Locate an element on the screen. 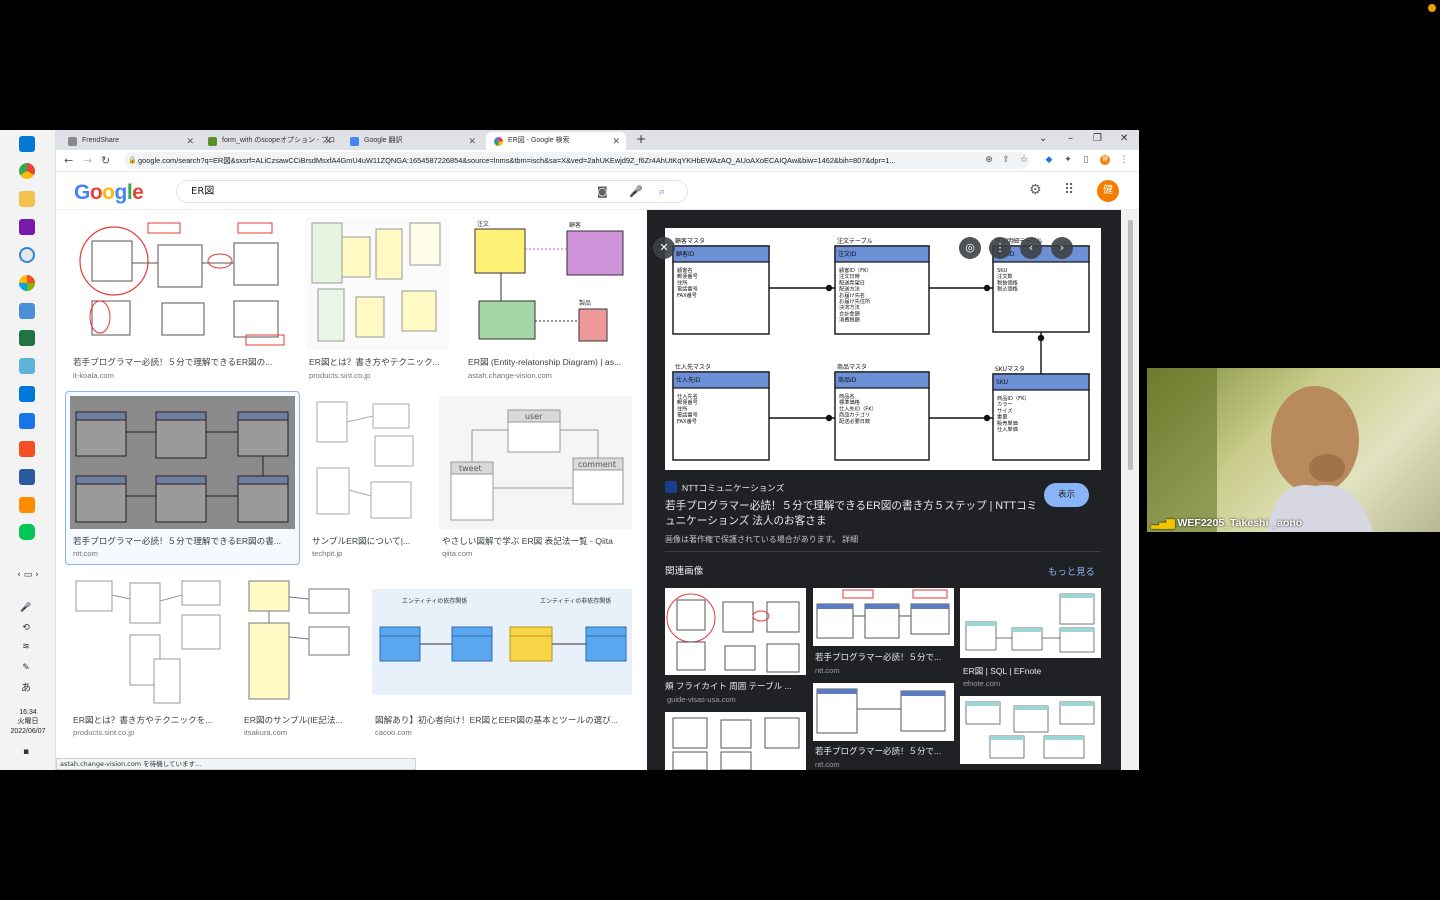 The width and height of the screenshot is (1440, 900). translate-icon is located at coordinates (27, 421).